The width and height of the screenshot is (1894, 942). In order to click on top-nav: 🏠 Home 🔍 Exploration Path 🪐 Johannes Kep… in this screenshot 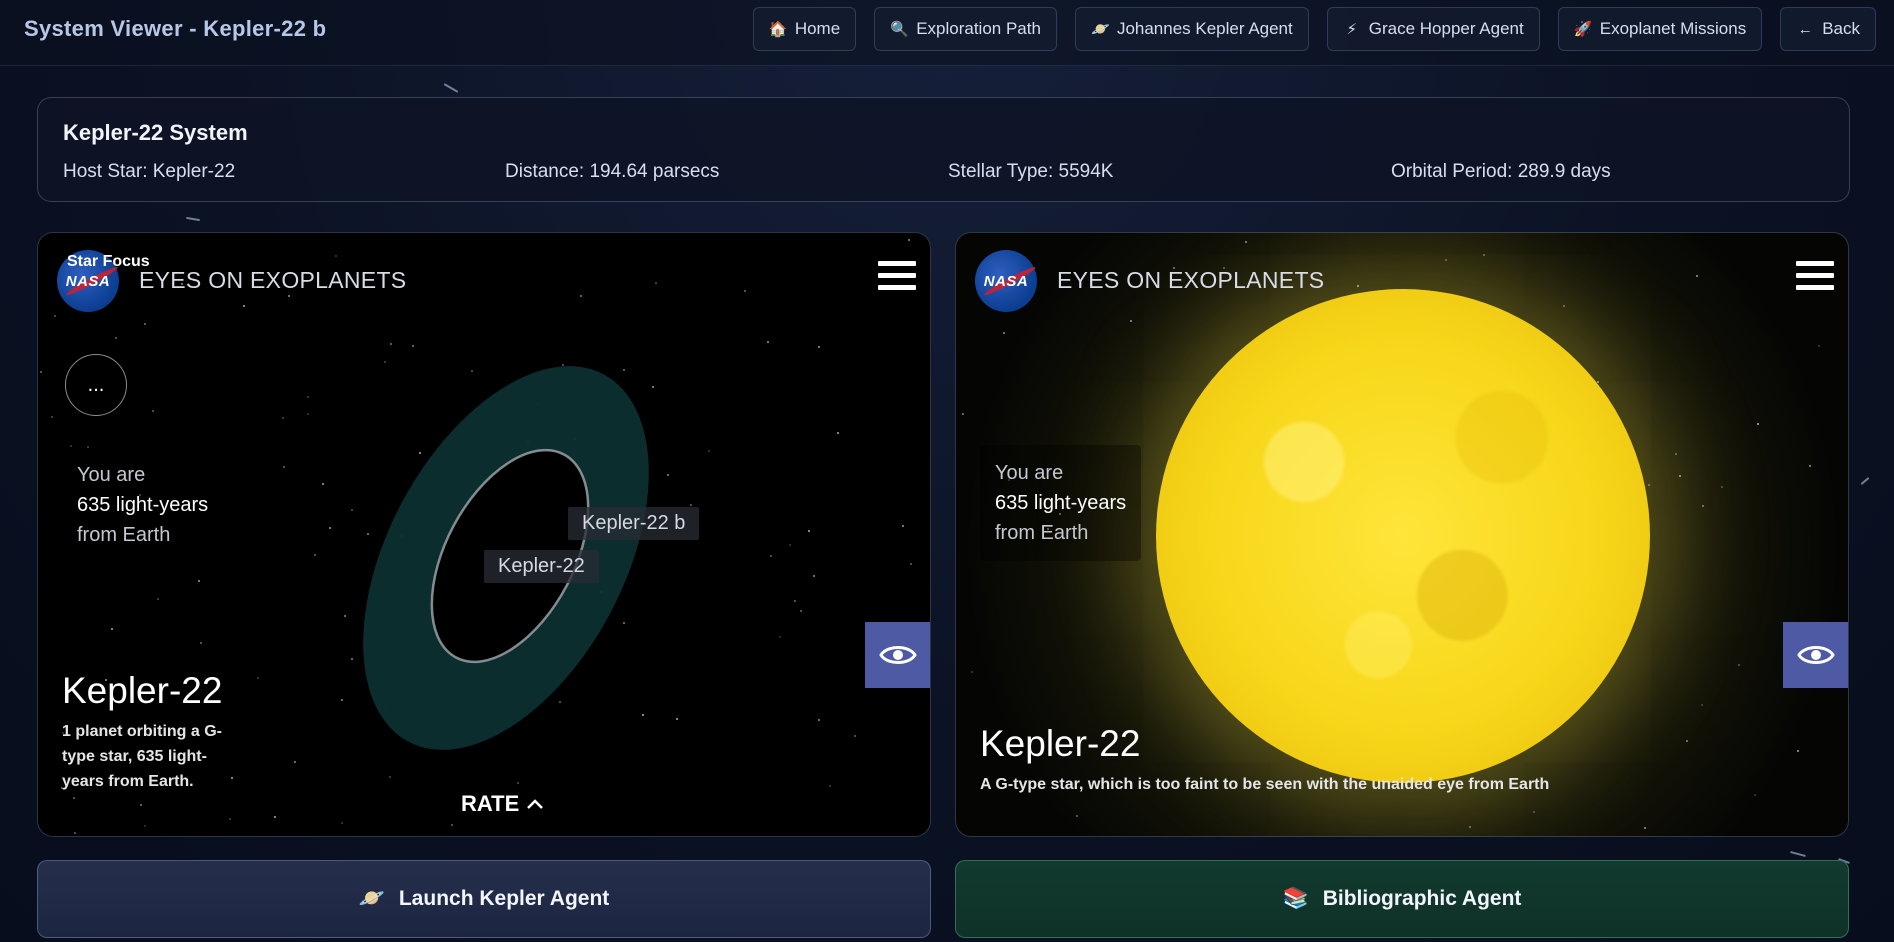, I will do `click(1314, 29)`.